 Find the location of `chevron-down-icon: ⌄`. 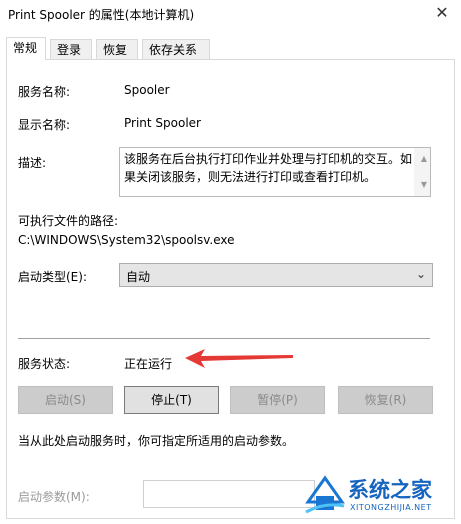

chevron-down-icon: ⌄ is located at coordinates (420, 274).